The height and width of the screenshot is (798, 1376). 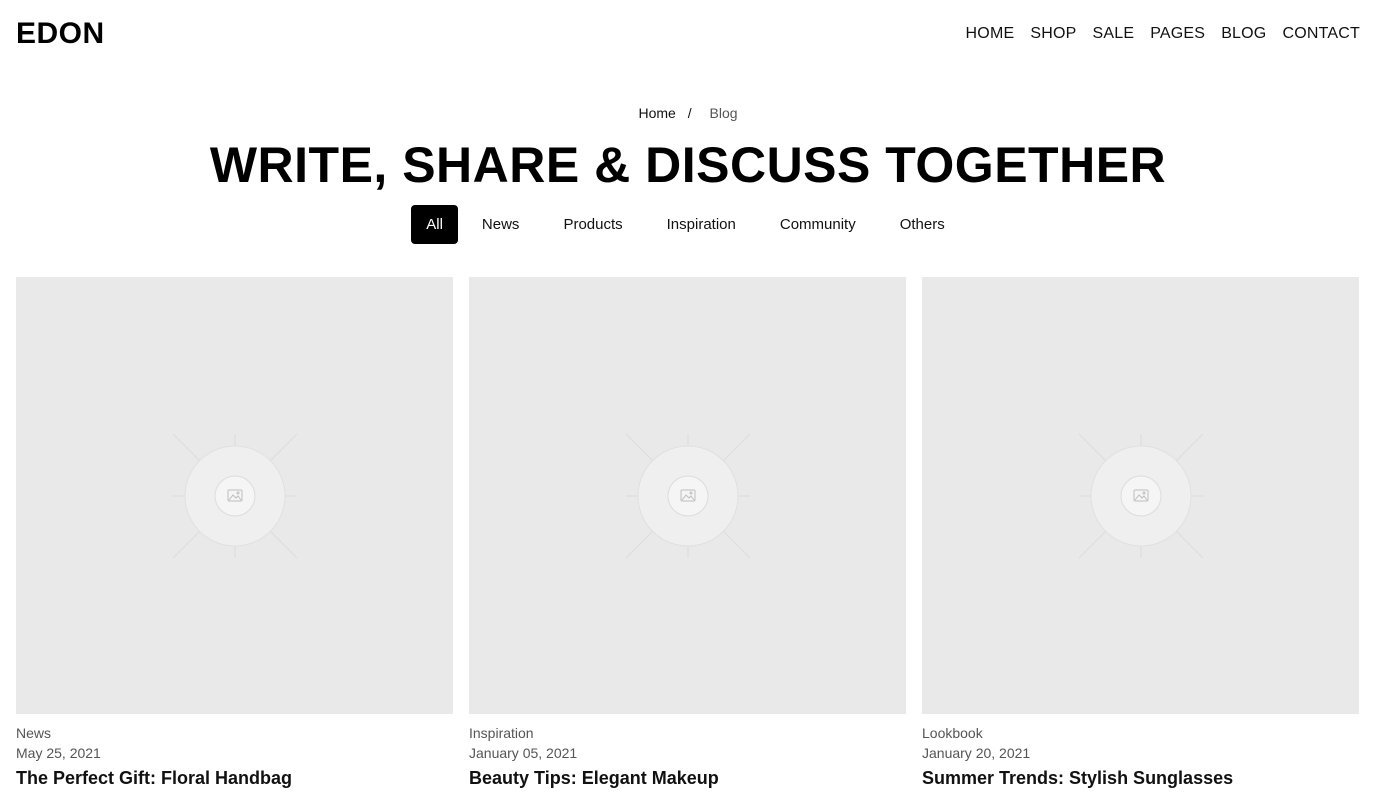 I want to click on site-header: EDON HOME SHOP SALE PAGES BLOG CONTACT, so click(x=688, y=35).